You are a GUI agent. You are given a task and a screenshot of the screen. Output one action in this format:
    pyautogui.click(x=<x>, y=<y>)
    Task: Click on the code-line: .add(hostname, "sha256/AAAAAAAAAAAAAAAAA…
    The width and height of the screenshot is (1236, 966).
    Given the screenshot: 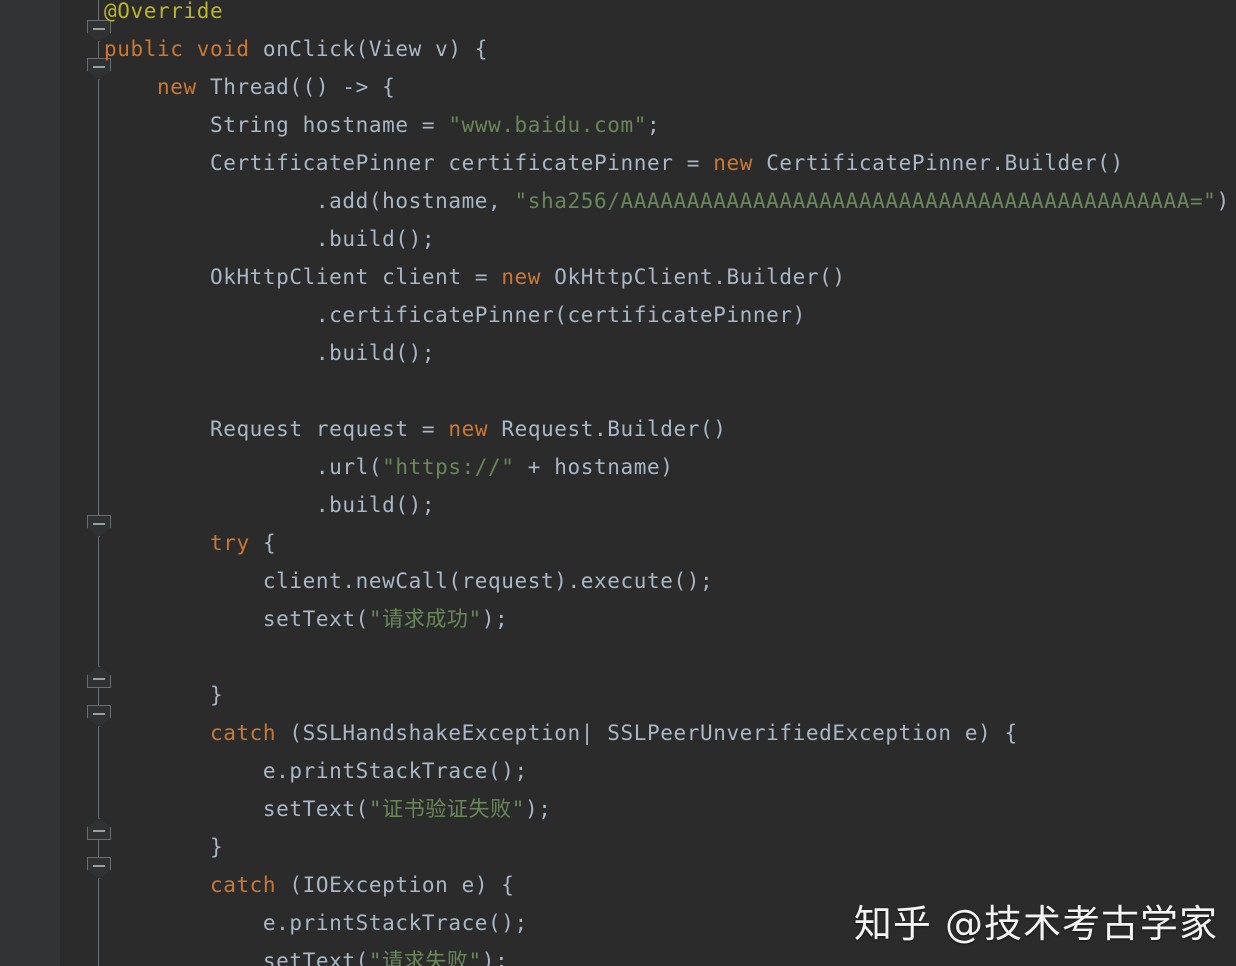 What is the action you would take?
    pyautogui.click(x=669, y=201)
    